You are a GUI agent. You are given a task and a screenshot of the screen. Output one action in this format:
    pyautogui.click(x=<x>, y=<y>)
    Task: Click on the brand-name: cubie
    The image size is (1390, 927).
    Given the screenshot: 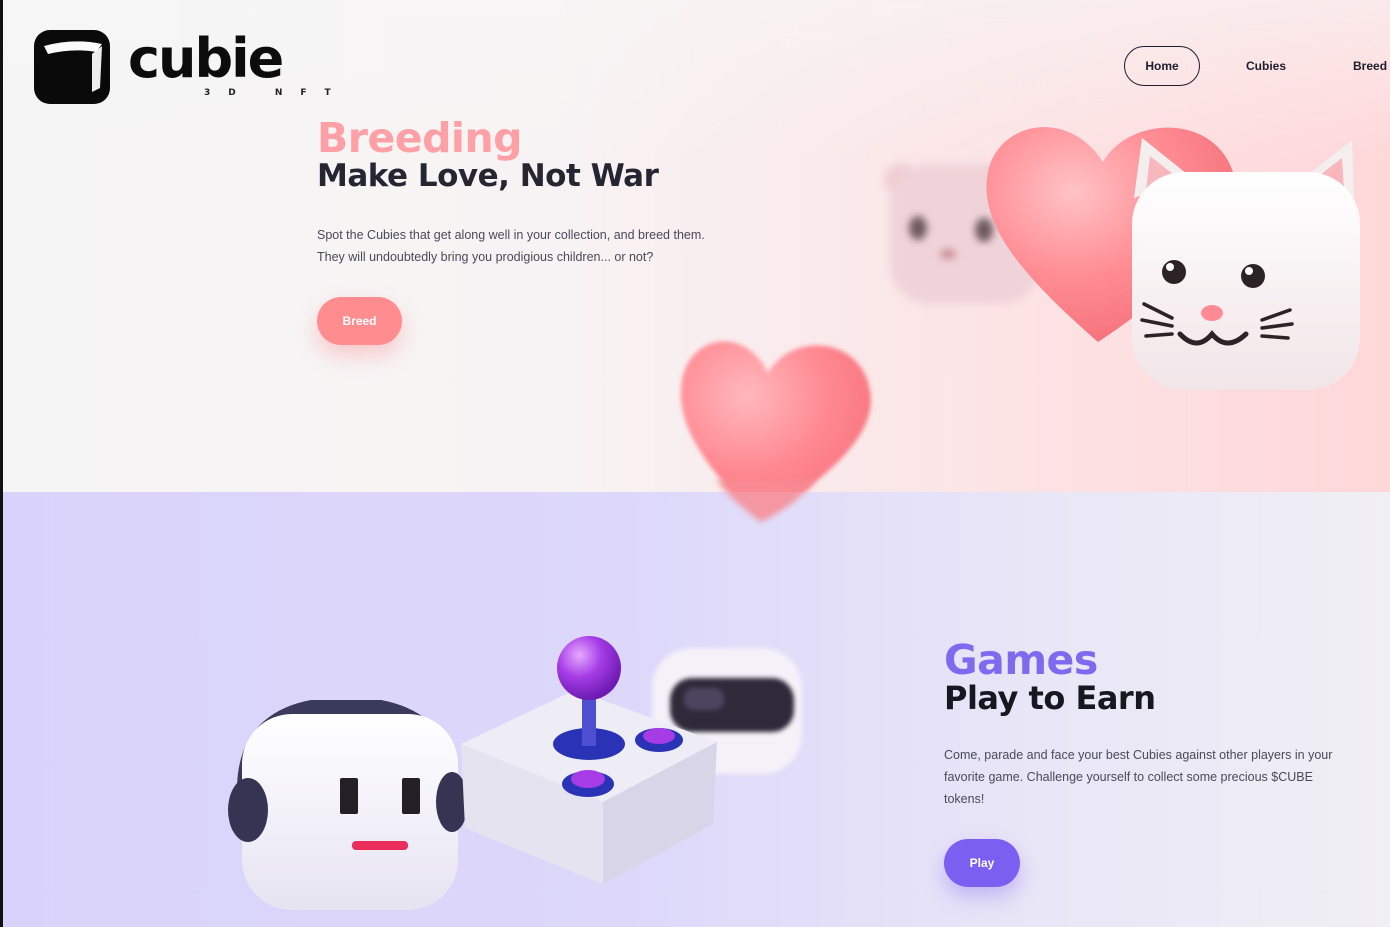 What is the action you would take?
    pyautogui.click(x=206, y=58)
    